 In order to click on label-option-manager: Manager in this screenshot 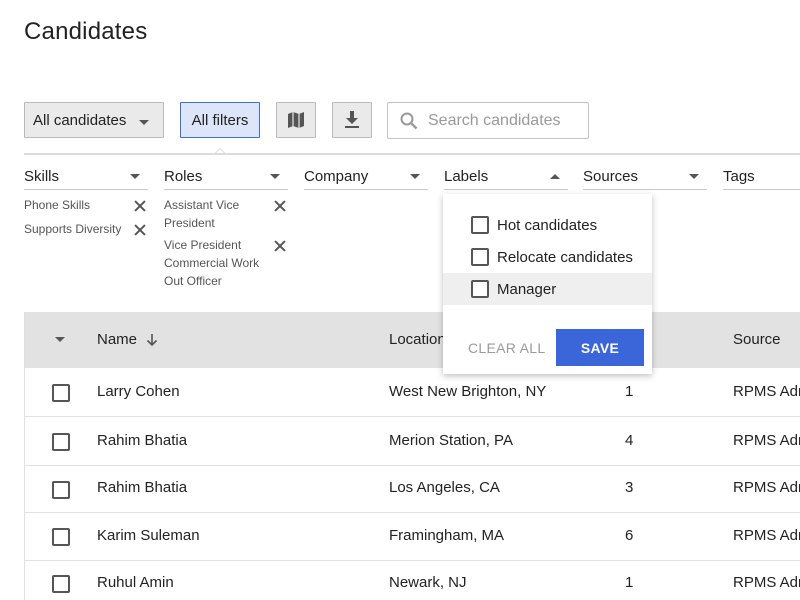, I will do `click(547, 289)`.